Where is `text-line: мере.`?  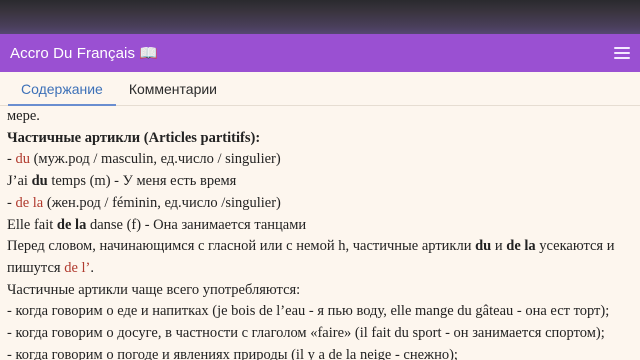
text-line: мере. is located at coordinates (23, 116).